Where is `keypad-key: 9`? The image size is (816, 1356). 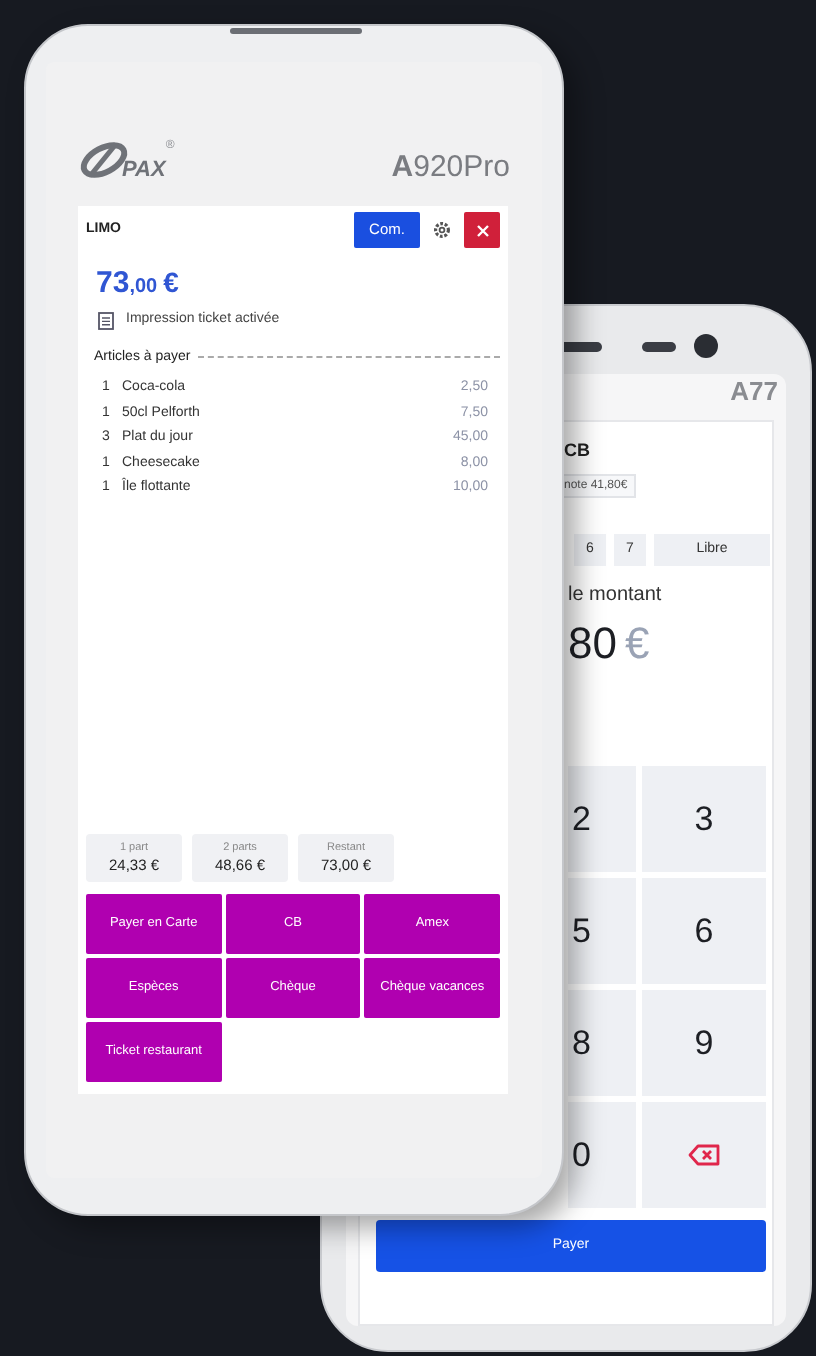 keypad-key: 9 is located at coordinates (704, 1043).